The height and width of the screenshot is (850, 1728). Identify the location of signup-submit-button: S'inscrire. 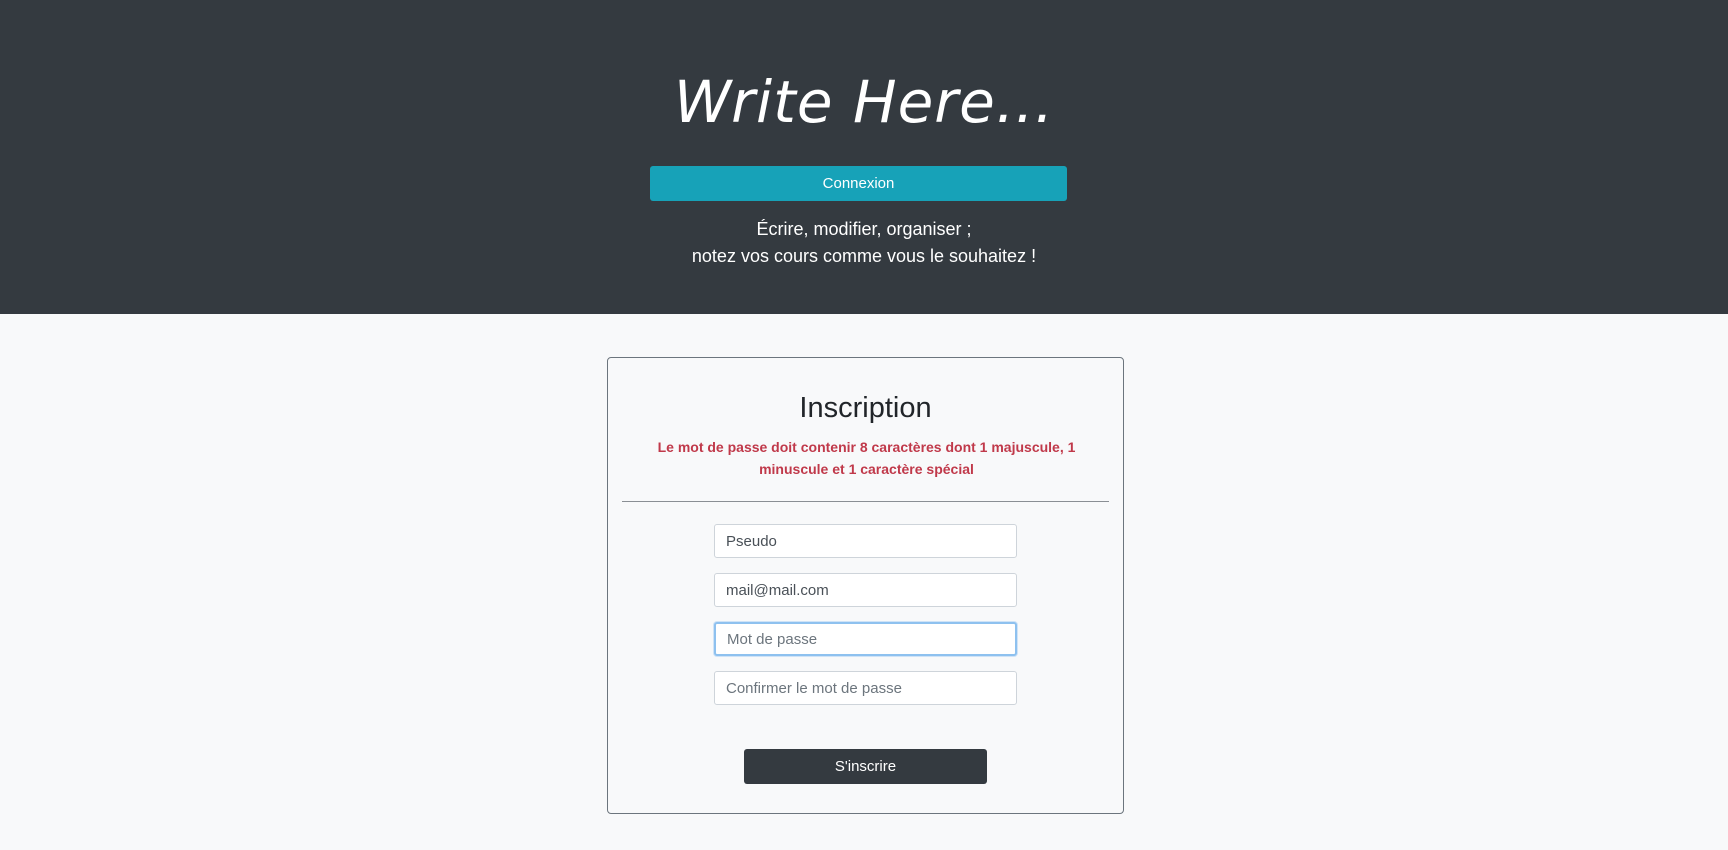
(865, 766).